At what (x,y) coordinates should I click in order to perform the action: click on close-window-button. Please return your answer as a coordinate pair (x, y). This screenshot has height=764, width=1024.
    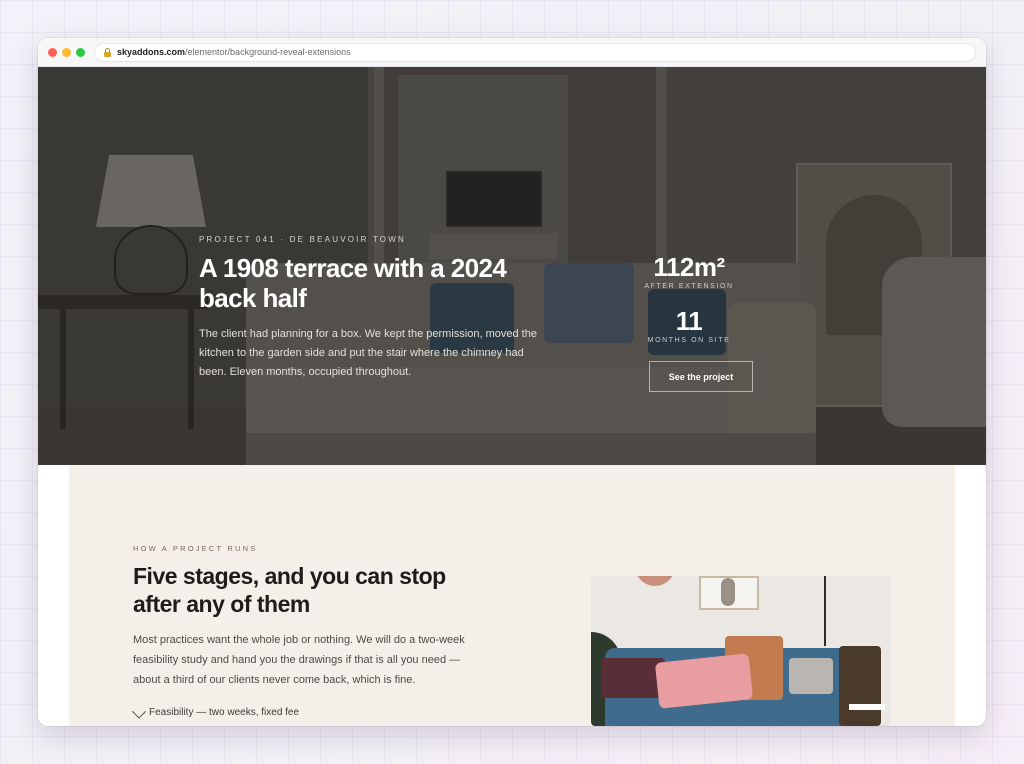
    Looking at the image, I should click on (52, 52).